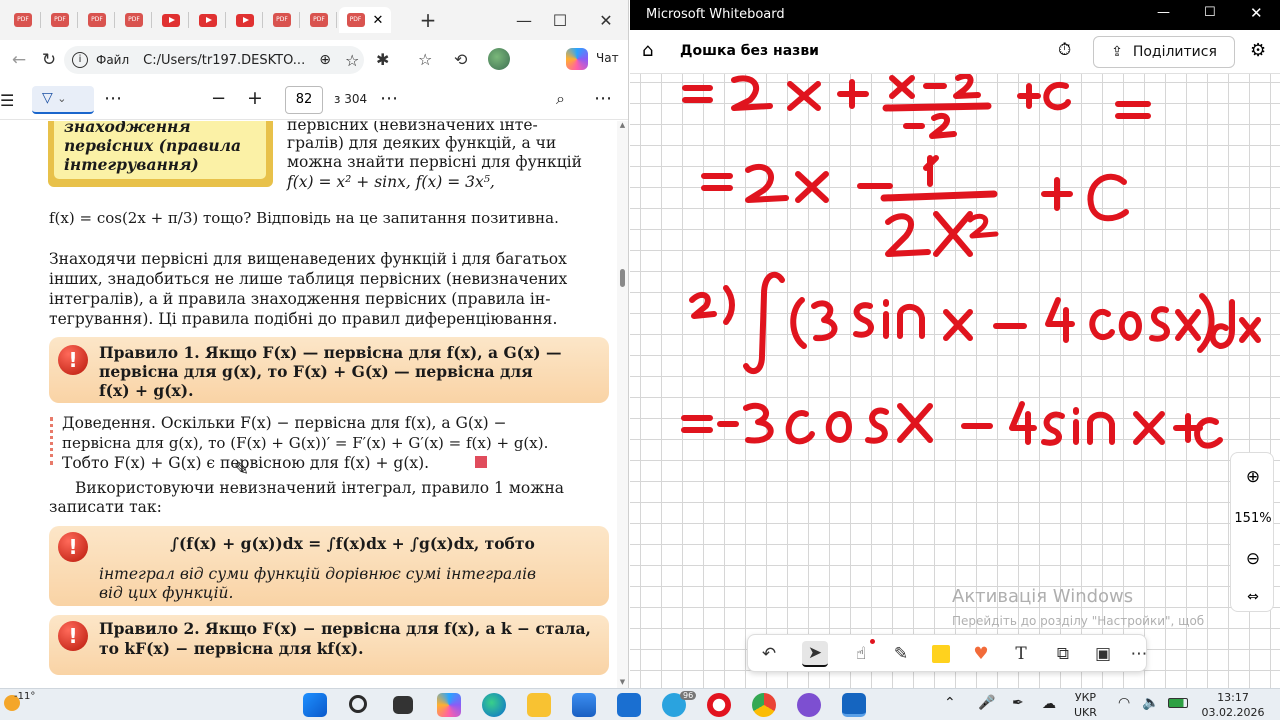 This screenshot has width=1280, height=720. I want to click on show-hidden-icons: ⌃, so click(950, 703).